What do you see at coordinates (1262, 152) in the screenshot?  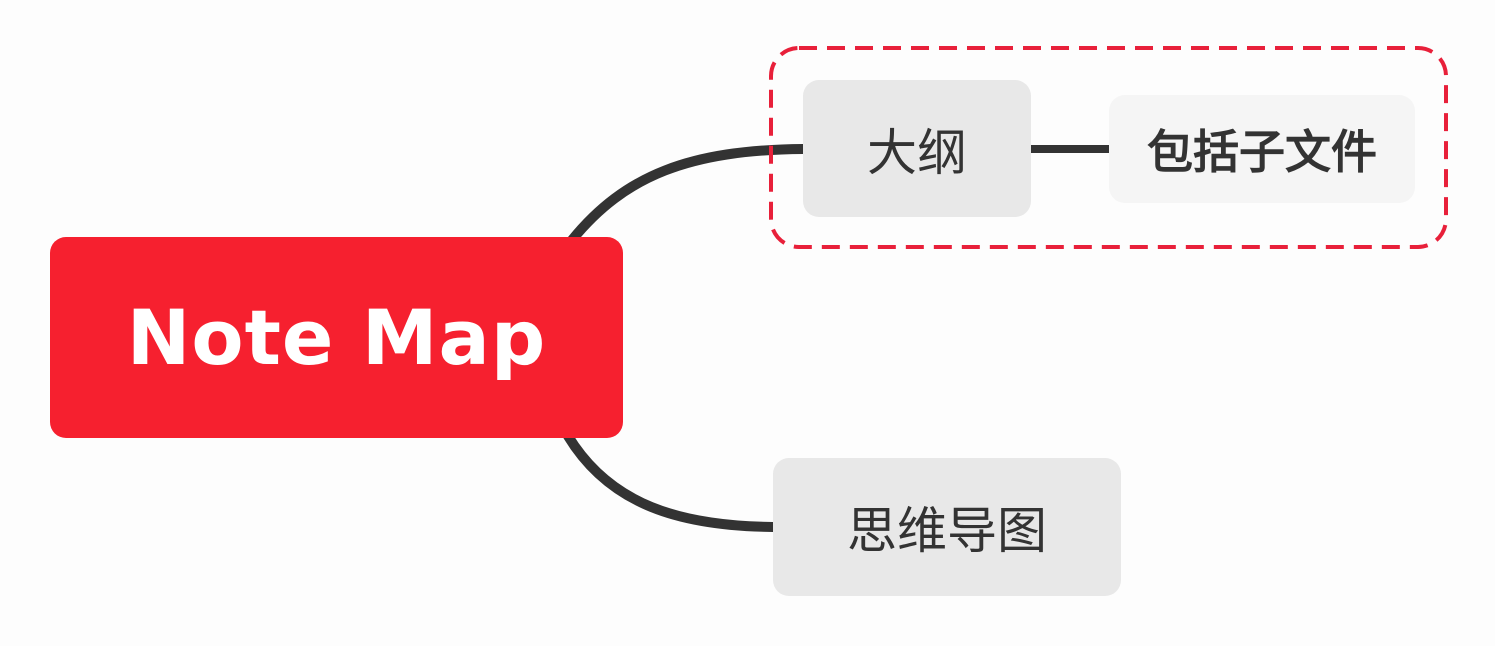 I see `subtopic-include-subfiles-label: 包括子文件` at bounding box center [1262, 152].